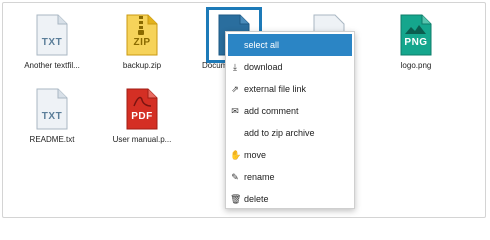 The image size is (490, 240). I want to click on menu-item-add-to-zip: add to zip archive, so click(290, 133).